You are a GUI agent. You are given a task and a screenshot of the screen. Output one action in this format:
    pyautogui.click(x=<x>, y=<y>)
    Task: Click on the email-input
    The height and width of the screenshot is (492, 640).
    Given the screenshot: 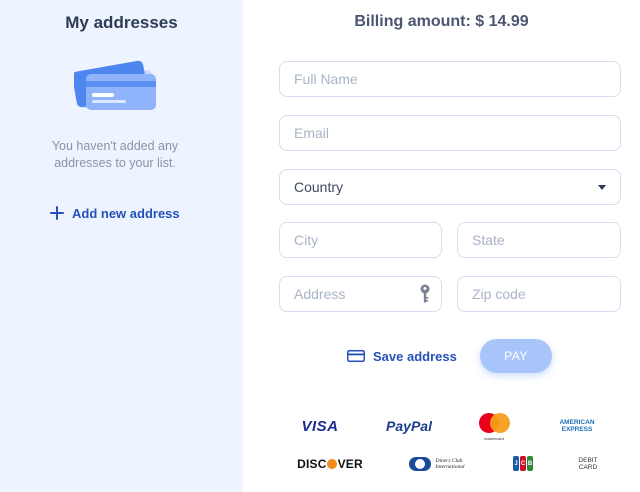 What is the action you would take?
    pyautogui.click(x=450, y=133)
    